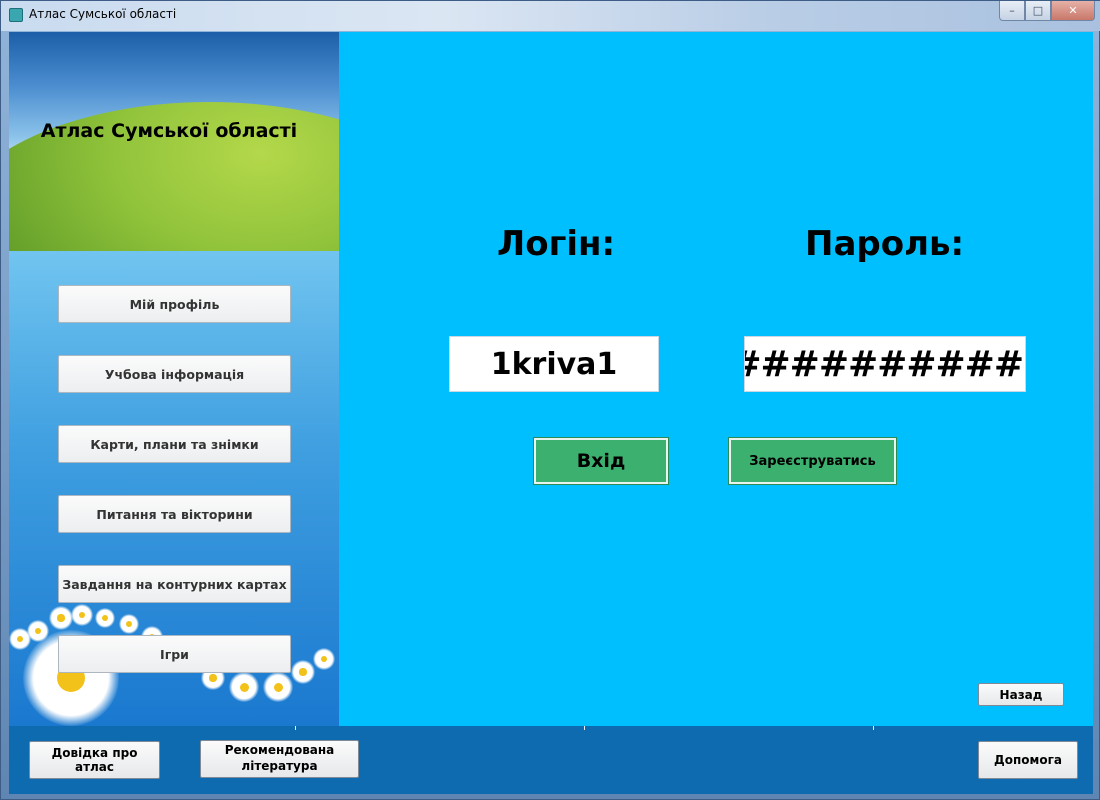 The width and height of the screenshot is (1100, 800). Describe the element at coordinates (174, 374) in the screenshot. I see `study-info-button: Учбова інформація` at that location.